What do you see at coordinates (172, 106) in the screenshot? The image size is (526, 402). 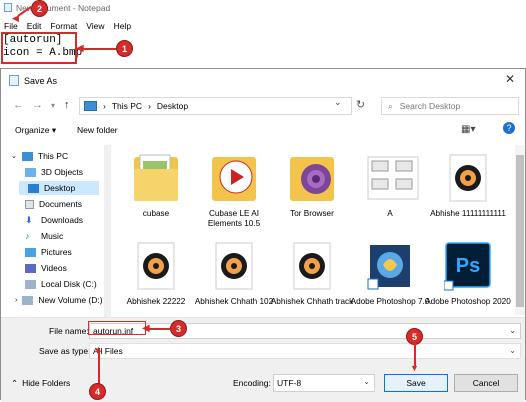 I see `breadcrumb-desktop: Desktop` at bounding box center [172, 106].